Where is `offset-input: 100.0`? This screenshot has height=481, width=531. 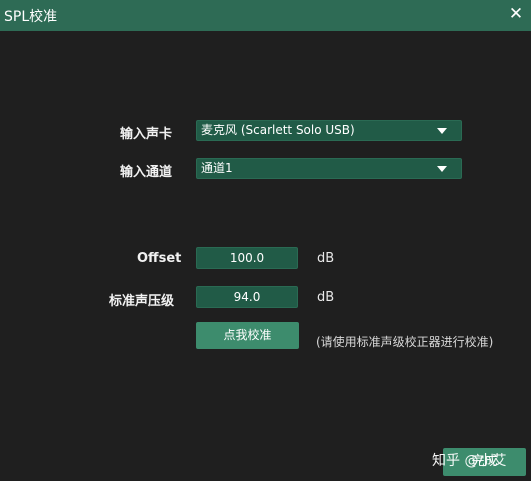 offset-input: 100.0 is located at coordinates (247, 258).